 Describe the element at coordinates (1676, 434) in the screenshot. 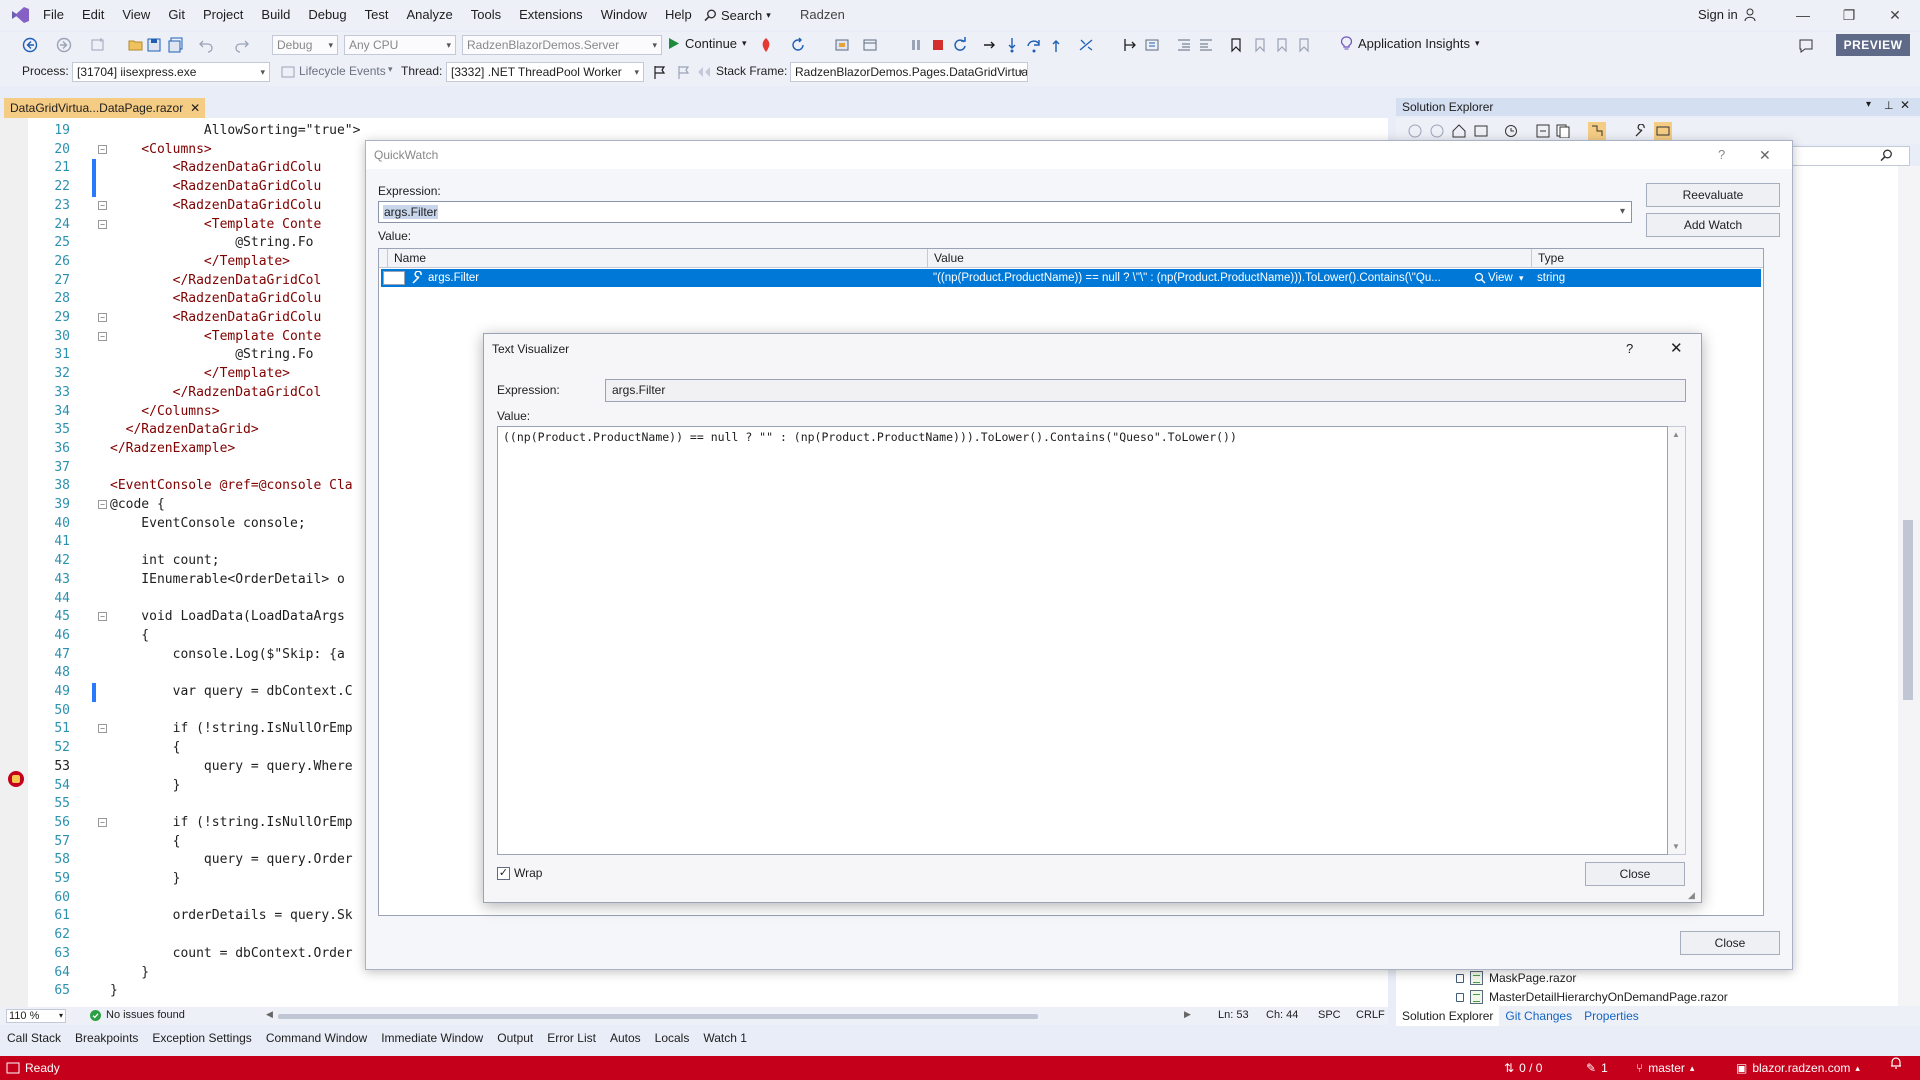

I see `scroll-up-icon: ▲` at that location.